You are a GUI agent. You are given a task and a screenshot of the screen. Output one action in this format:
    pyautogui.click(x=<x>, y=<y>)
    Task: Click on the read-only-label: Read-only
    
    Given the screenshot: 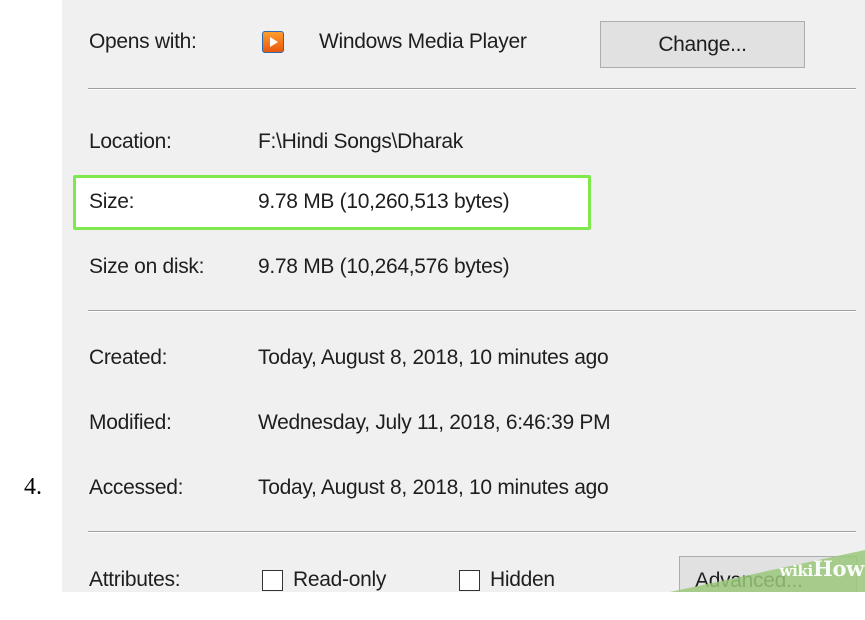 What is the action you would take?
    pyautogui.click(x=339, y=579)
    